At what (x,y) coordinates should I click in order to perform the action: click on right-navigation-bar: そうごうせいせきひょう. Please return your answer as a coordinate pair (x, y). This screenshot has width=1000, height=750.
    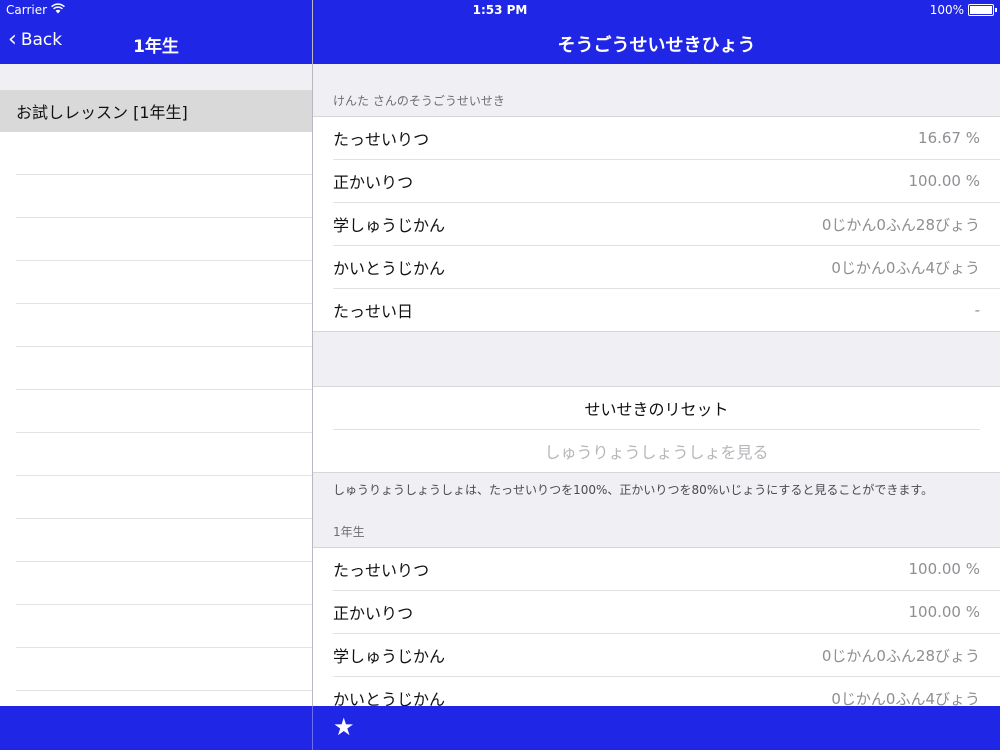
    Looking at the image, I should click on (656, 42).